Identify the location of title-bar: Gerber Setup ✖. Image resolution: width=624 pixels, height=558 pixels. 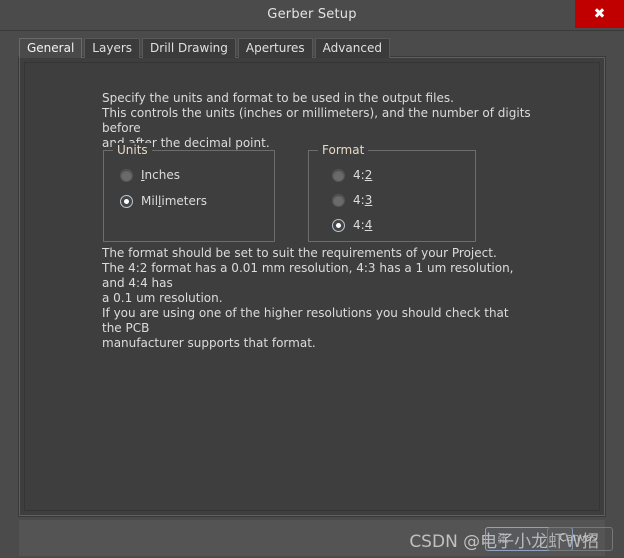
(312, 15).